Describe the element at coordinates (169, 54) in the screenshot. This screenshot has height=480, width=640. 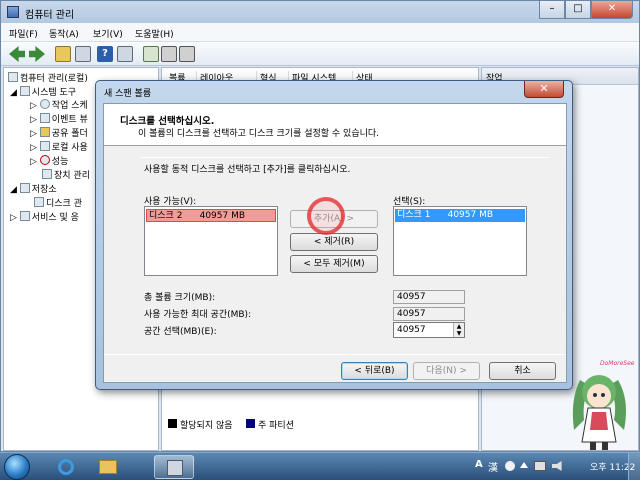
I see `disk-icon` at that location.